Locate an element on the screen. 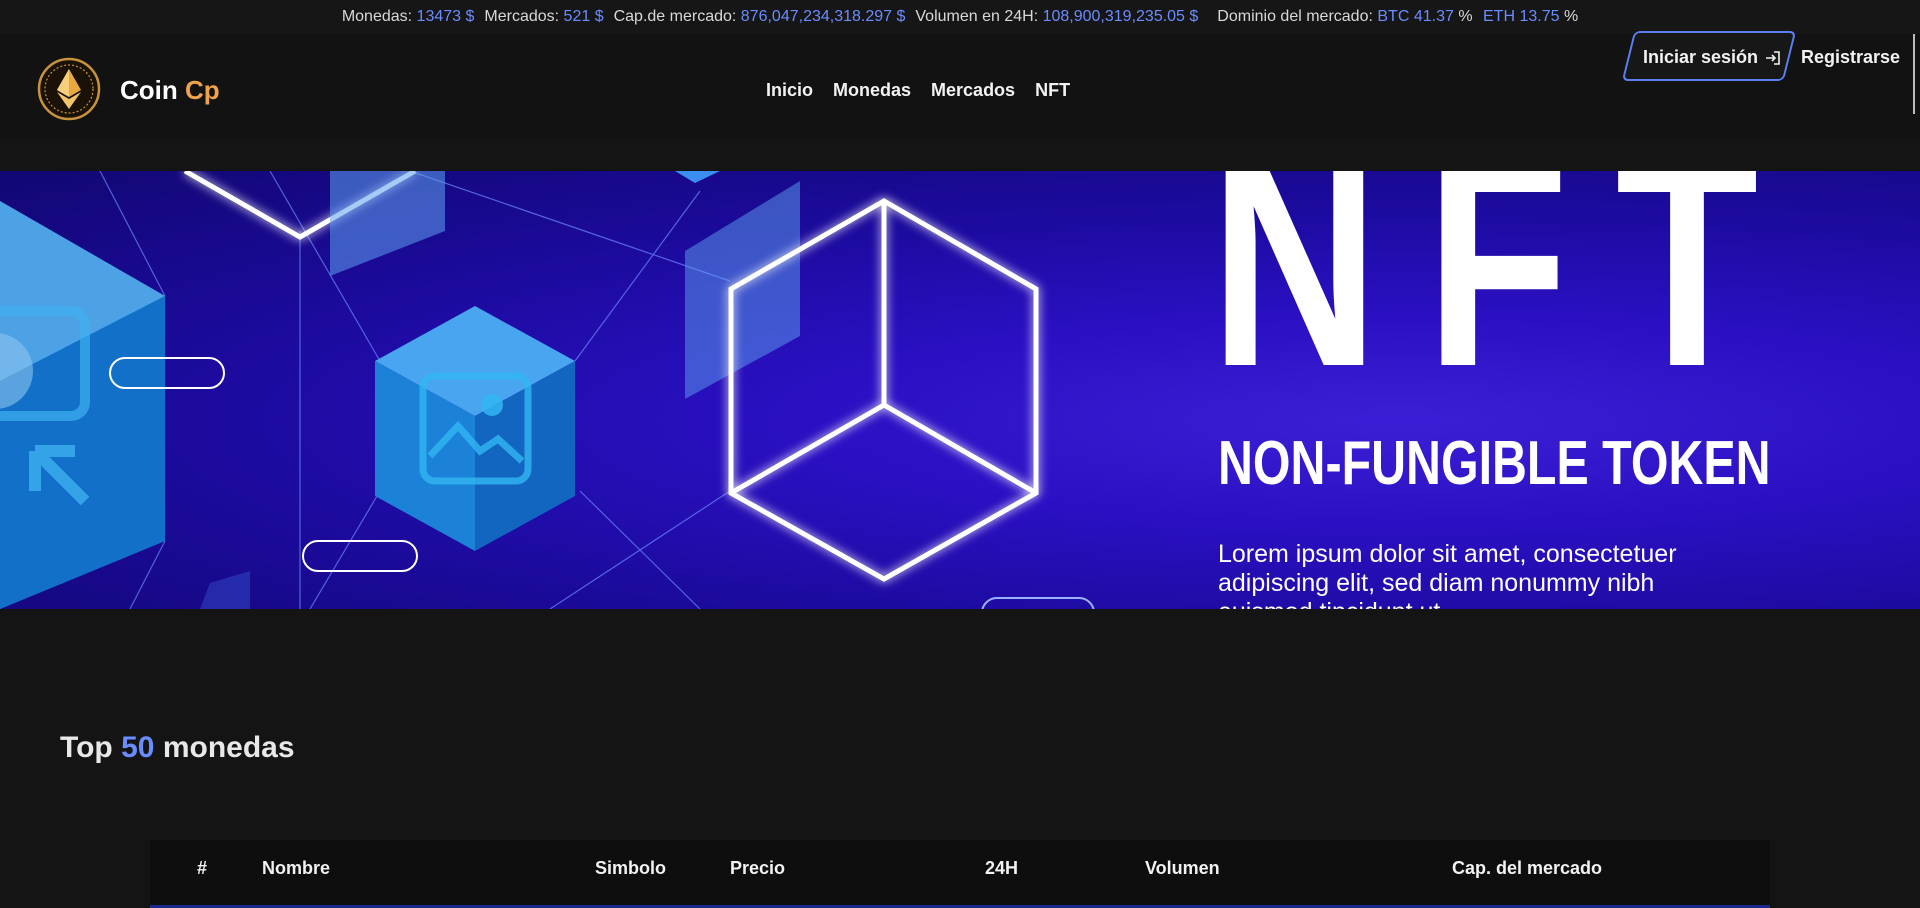  col-market-cap: Cap. del mercado is located at coordinates (1527, 868).